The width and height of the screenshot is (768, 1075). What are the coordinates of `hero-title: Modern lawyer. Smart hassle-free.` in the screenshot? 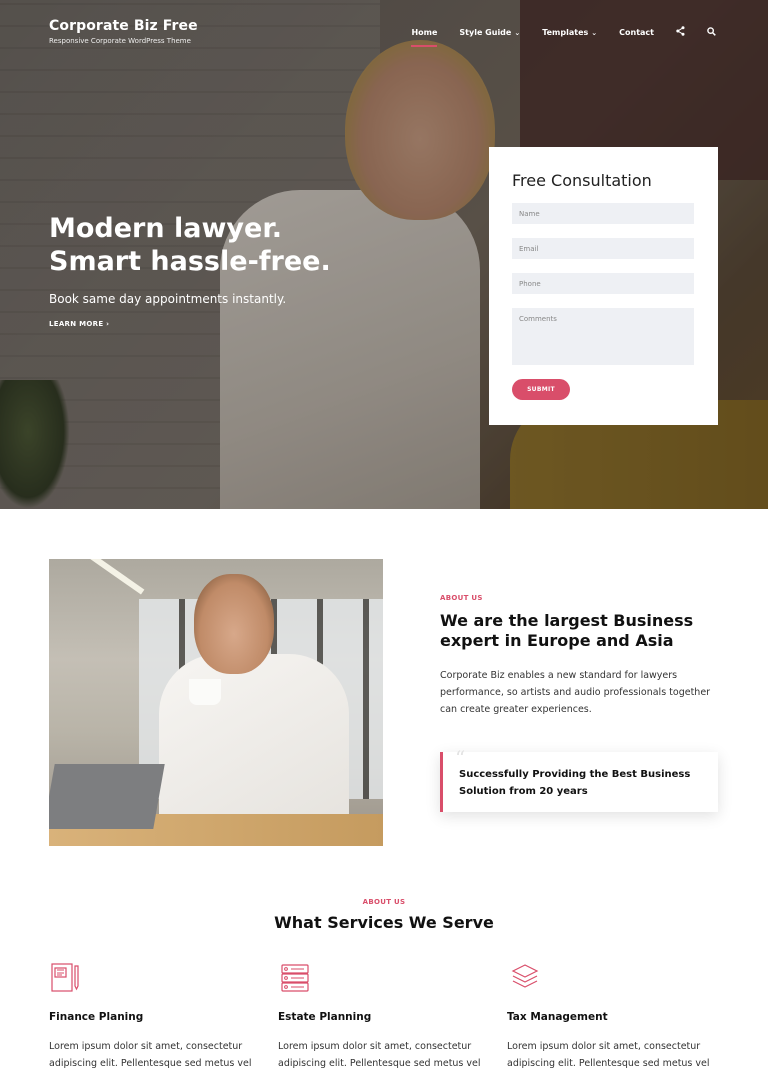 It's located at (190, 245).